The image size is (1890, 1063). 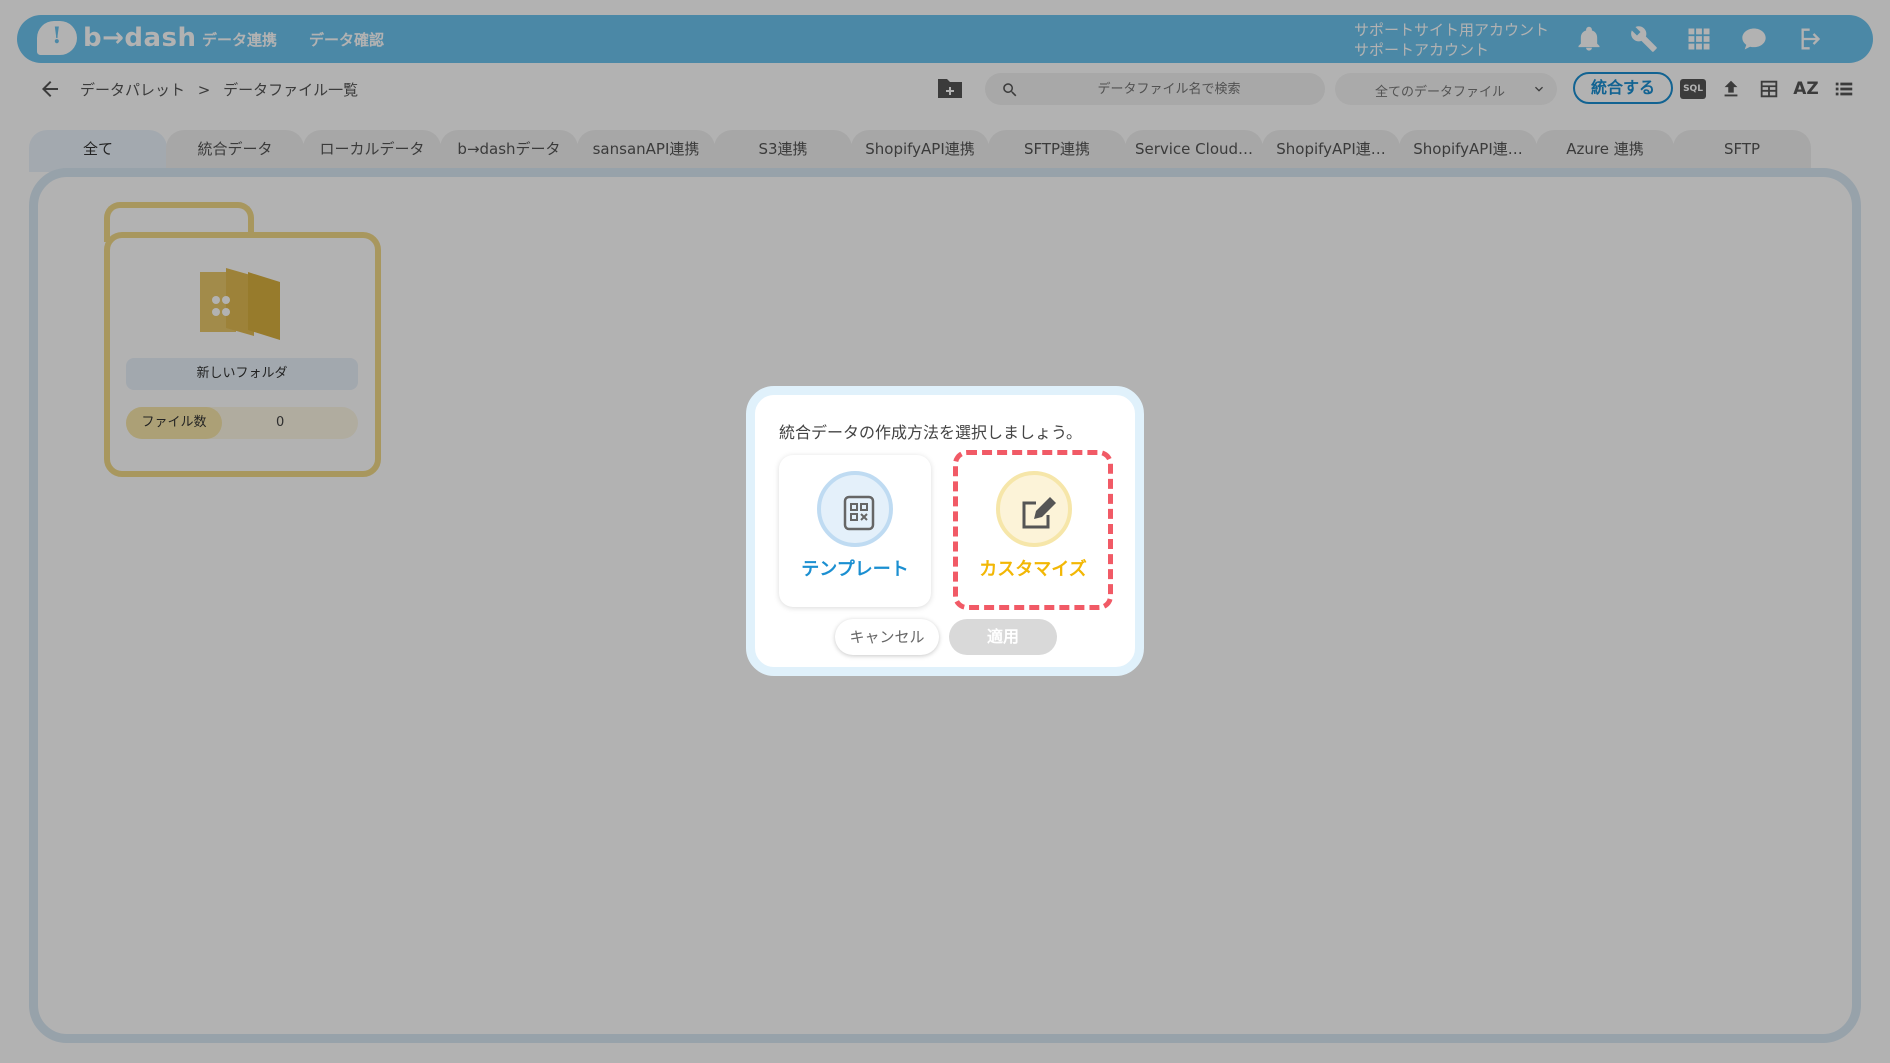 What do you see at coordinates (1033, 569) in the screenshot?
I see `customize-label: カスタマイズ` at bounding box center [1033, 569].